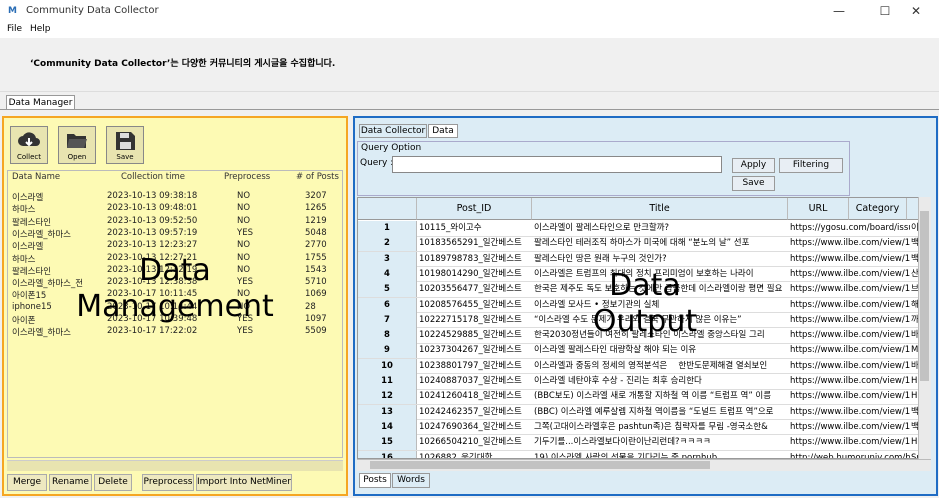  What do you see at coordinates (387, 244) in the screenshot?
I see `cell-num: 2` at bounding box center [387, 244].